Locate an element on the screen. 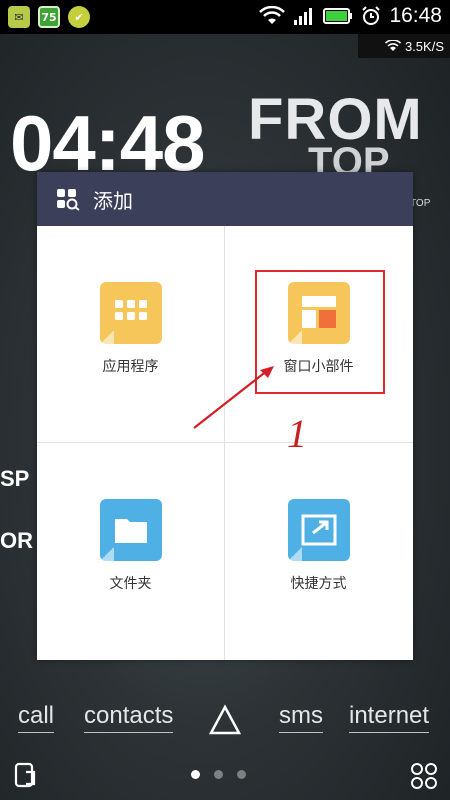  dock-sms: sms is located at coordinates (301, 717).